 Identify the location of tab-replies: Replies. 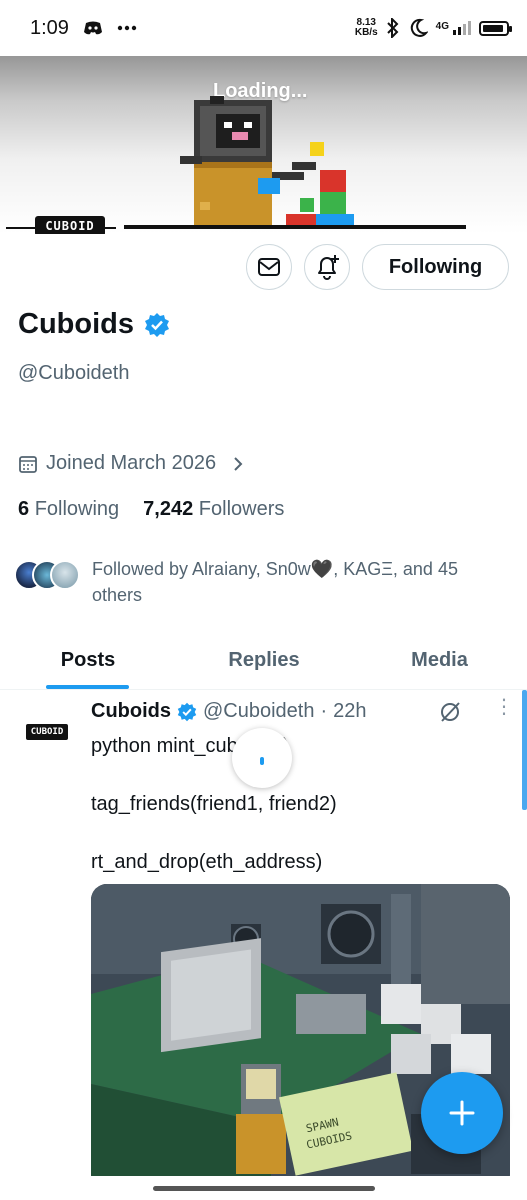
(264, 660).